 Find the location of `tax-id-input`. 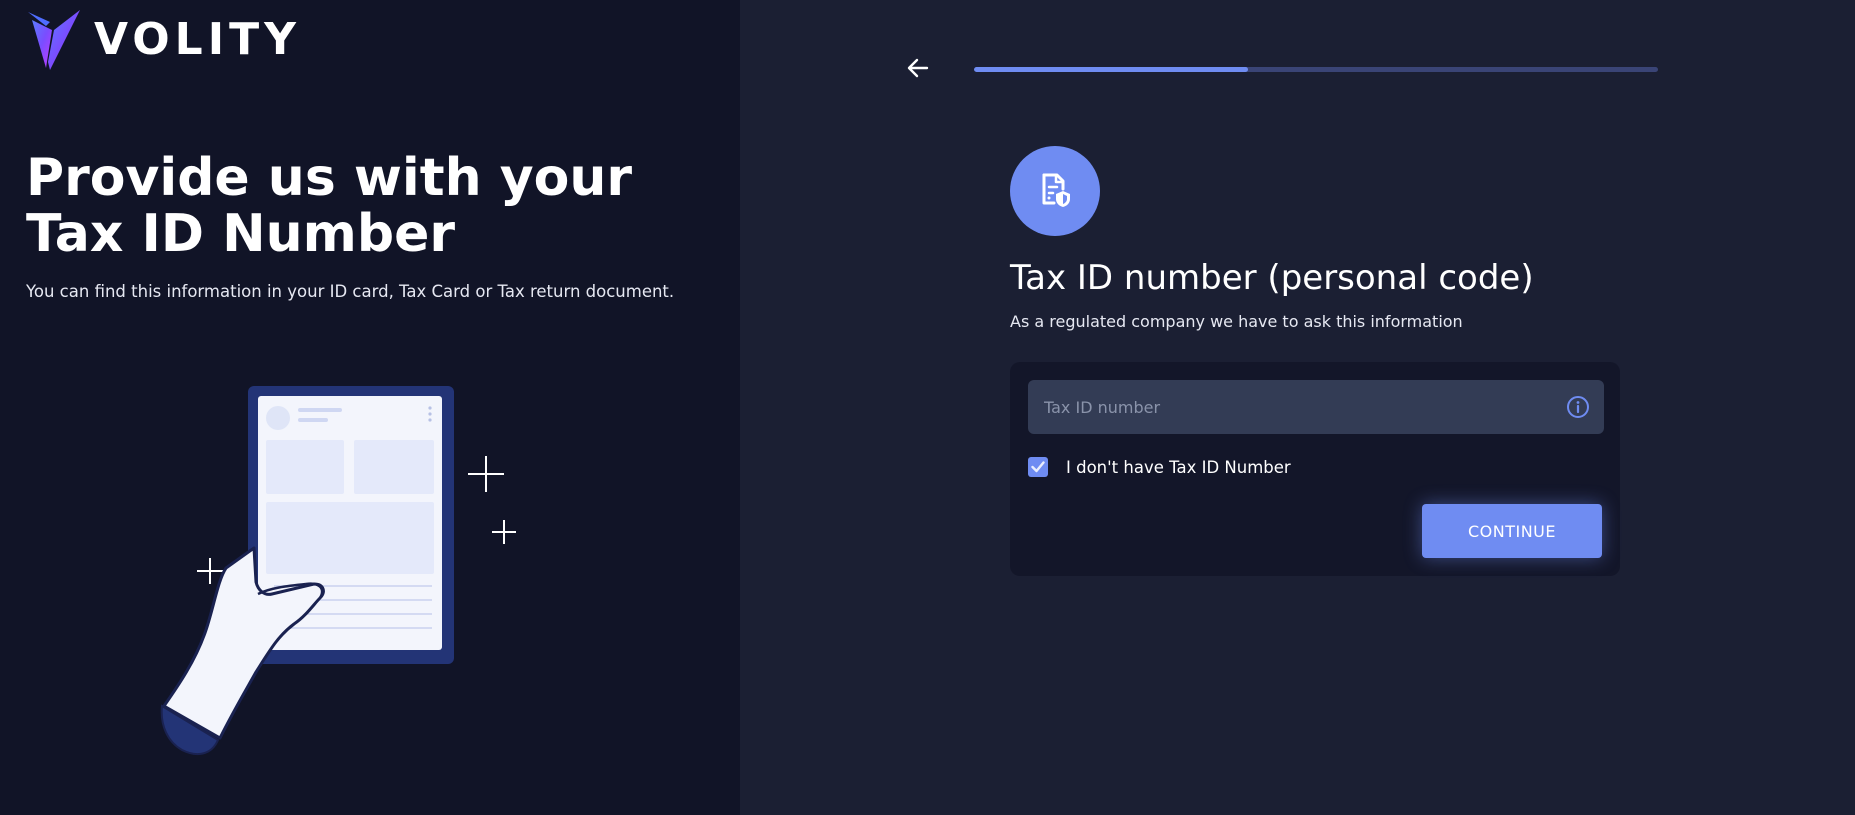

tax-id-input is located at coordinates (1316, 407).